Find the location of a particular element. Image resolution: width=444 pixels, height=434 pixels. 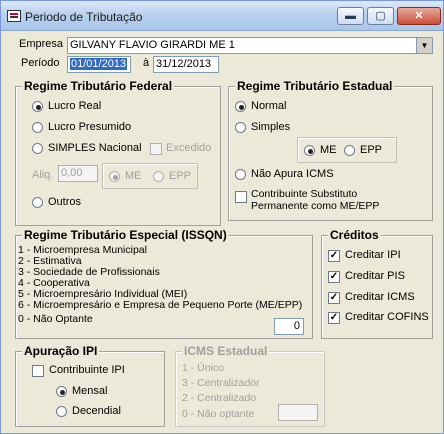

excedido-label: Excedido is located at coordinates (189, 148).